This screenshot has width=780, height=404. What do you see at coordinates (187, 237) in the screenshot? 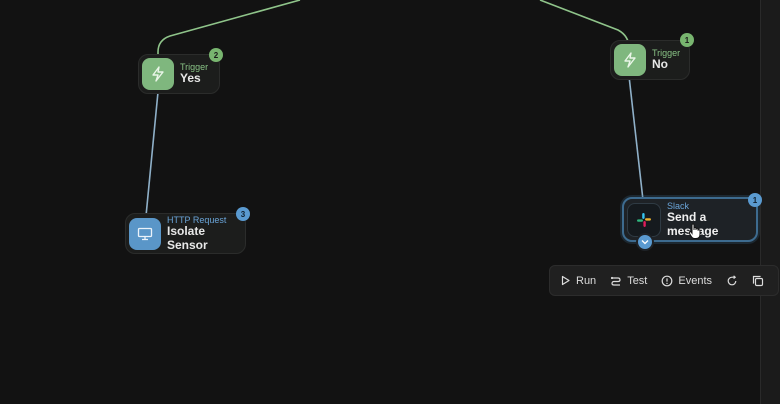
I see `node-name-label: Isolate Sensor` at bounding box center [187, 237].